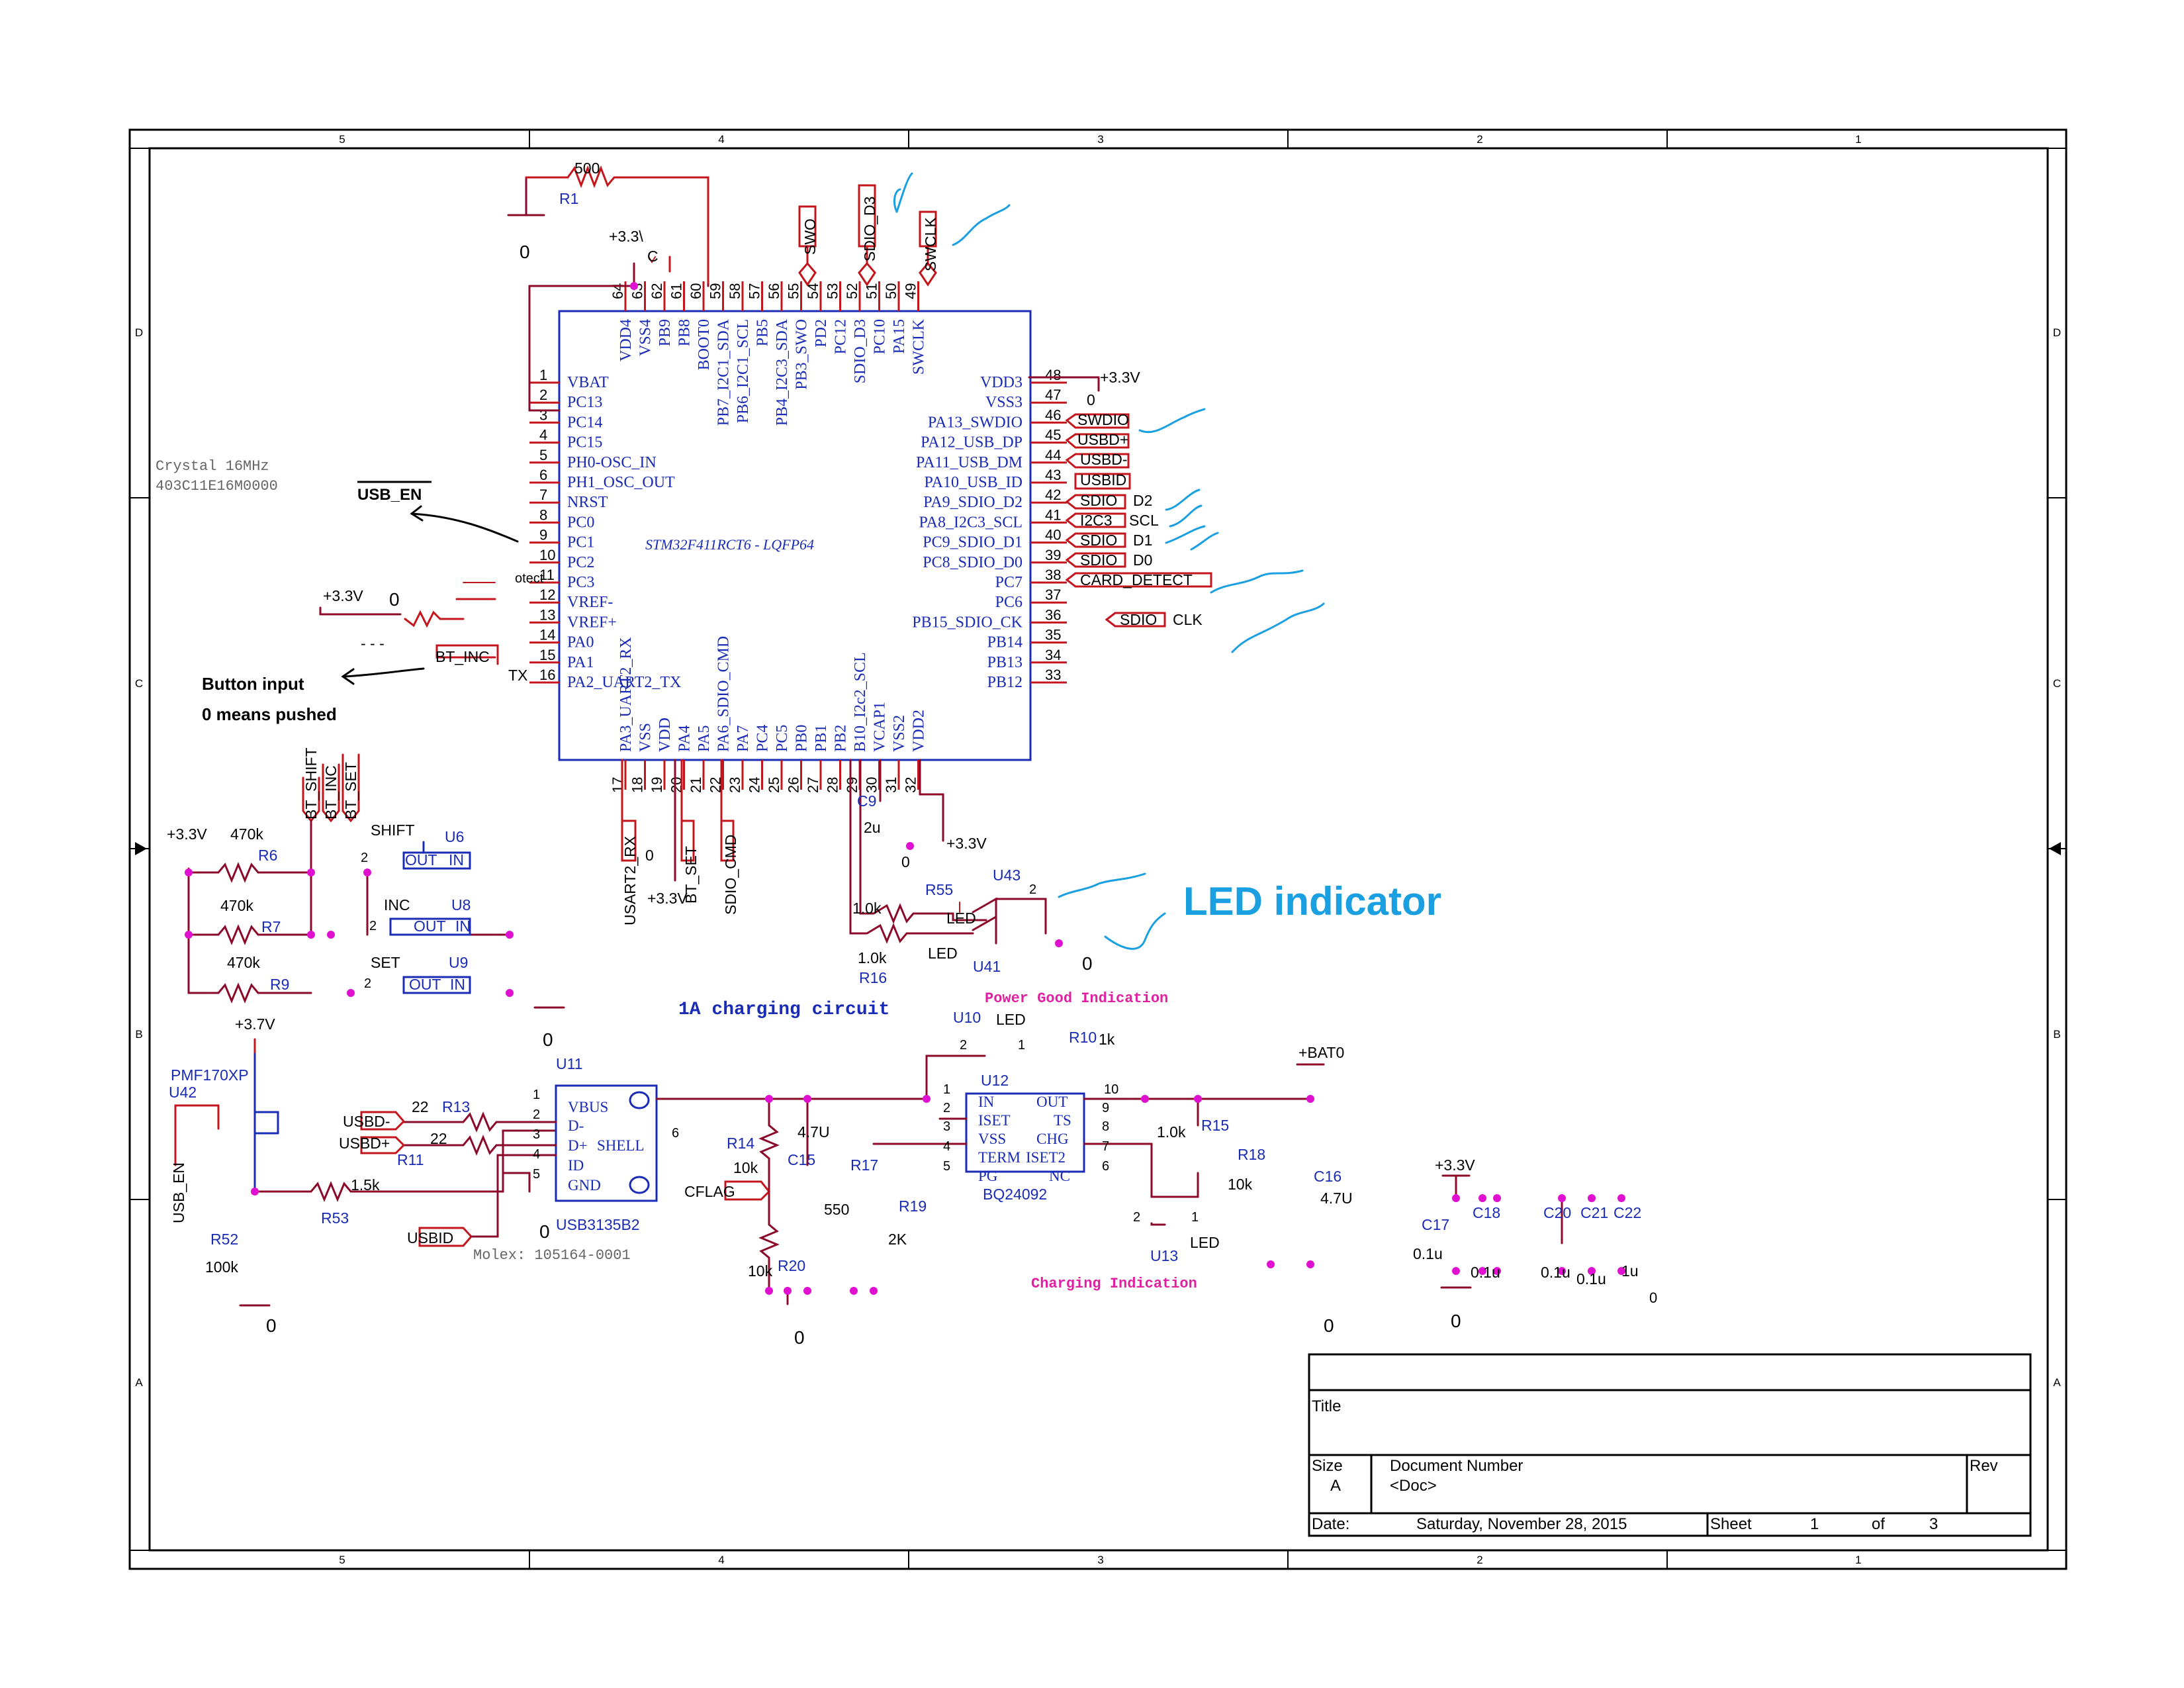 The image size is (2184, 1688). Describe the element at coordinates (872, 957) in the screenshot. I see `r16-value: 1.0k` at that location.